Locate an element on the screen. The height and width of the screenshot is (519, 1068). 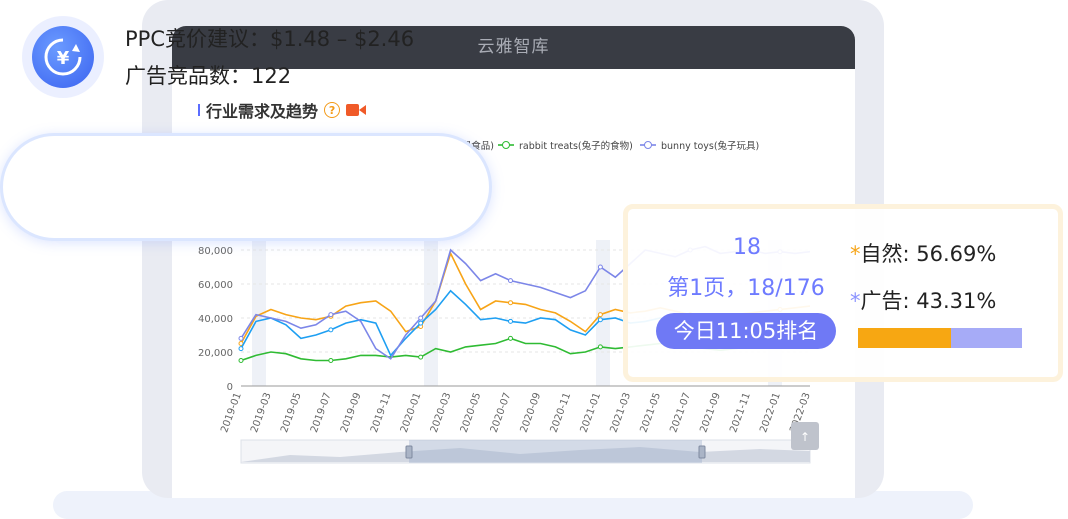
x-tick-label: 2019-09 is located at coordinates (351, 412).